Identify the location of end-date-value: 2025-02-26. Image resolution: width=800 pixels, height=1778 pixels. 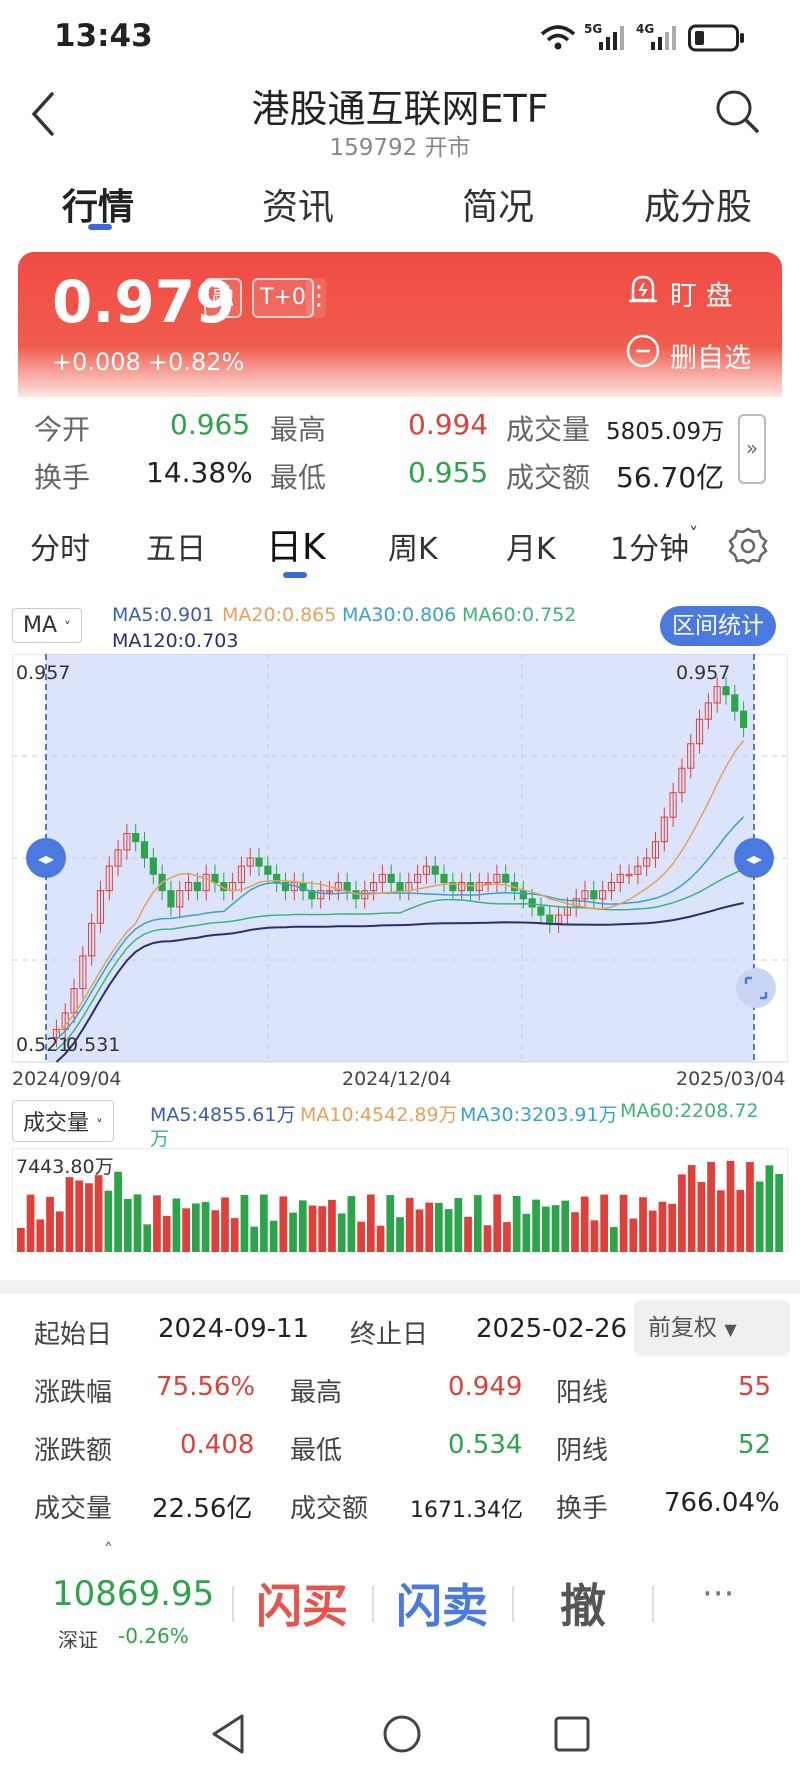
(551, 1329).